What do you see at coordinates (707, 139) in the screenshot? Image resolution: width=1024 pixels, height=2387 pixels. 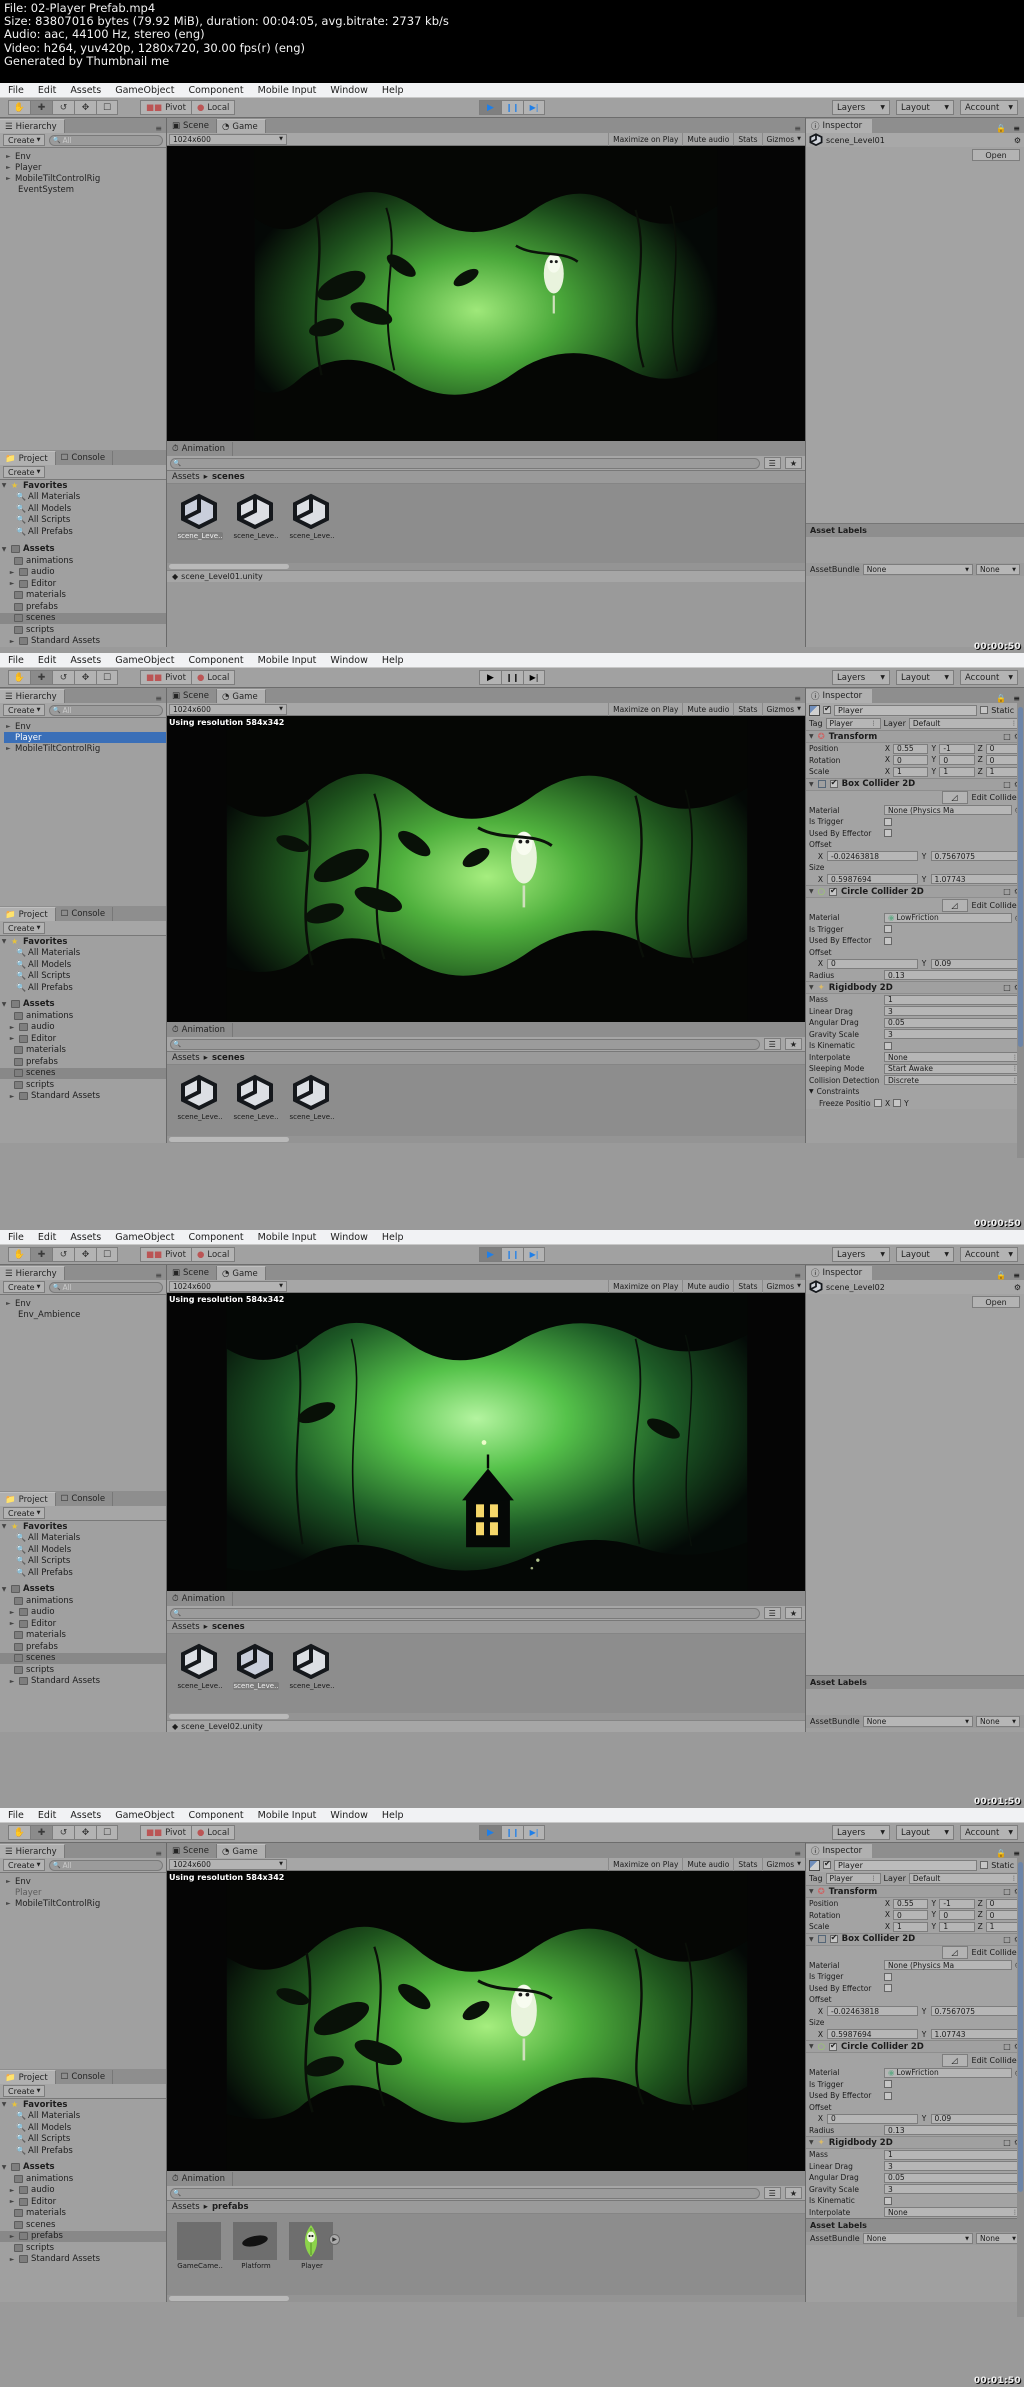 I see `mute-audio-toggle: Mute audio` at bounding box center [707, 139].